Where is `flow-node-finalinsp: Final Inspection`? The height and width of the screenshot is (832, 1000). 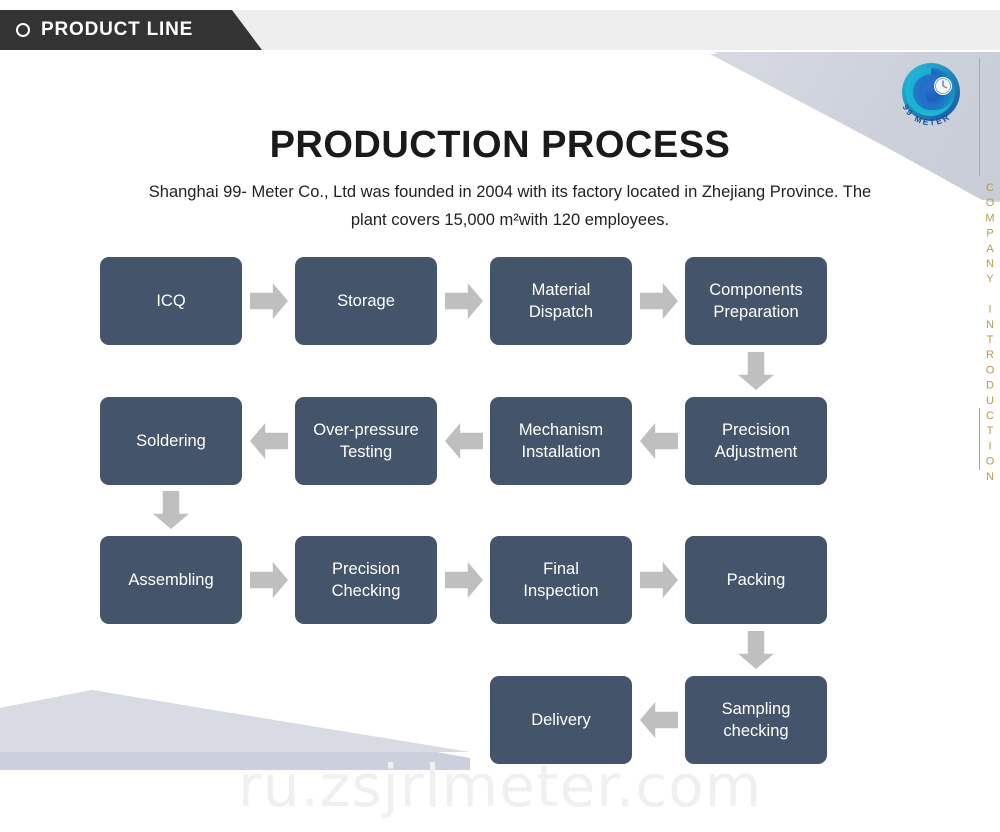 flow-node-finalinsp: Final Inspection is located at coordinates (561, 580).